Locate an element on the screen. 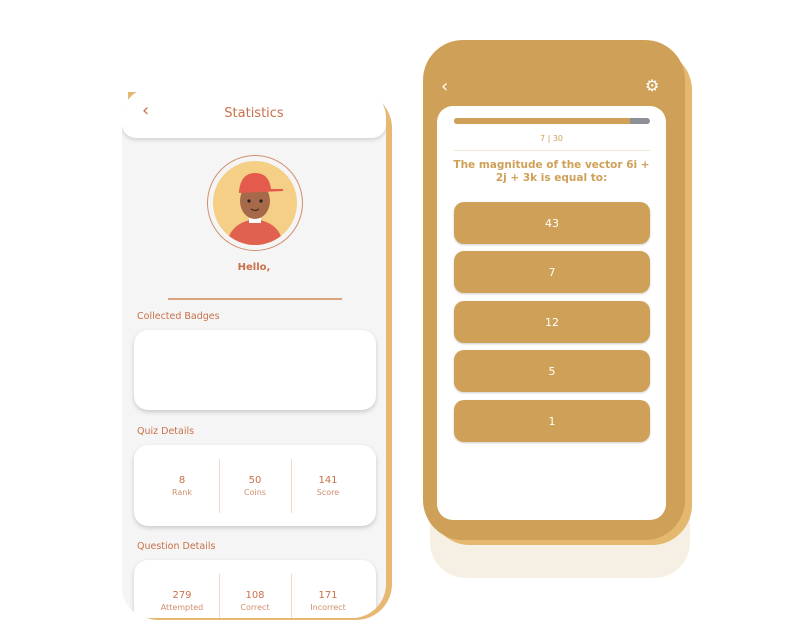 The width and height of the screenshot is (794, 643). quiz-details-card: 8 Rank 50 Coins 141 Score is located at coordinates (255, 485).